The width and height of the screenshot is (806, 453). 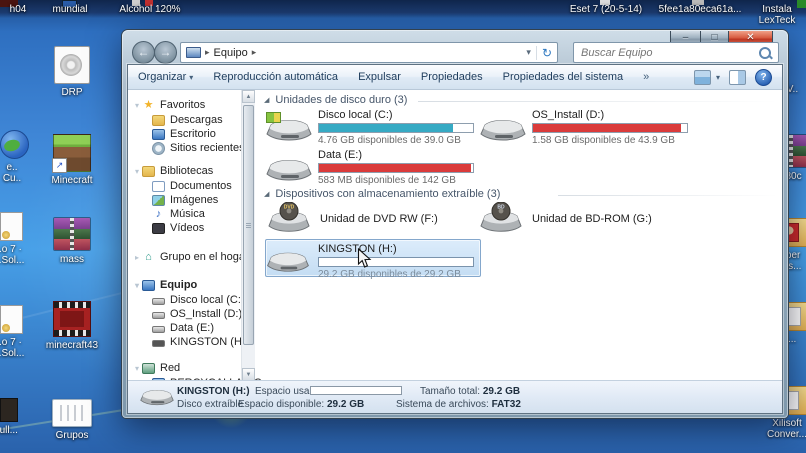 I want to click on svg-text: DVD, so click(x=289, y=208).